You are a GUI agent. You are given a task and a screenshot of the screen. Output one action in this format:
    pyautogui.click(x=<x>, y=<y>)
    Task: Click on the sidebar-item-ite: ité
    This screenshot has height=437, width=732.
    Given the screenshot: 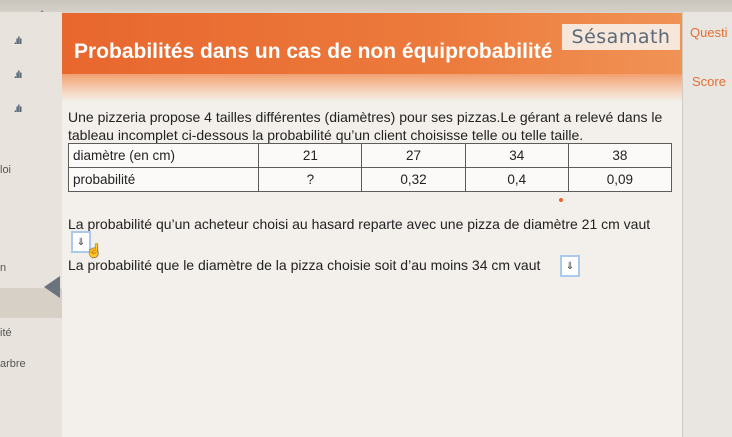 What is the action you would take?
    pyautogui.click(x=6, y=333)
    